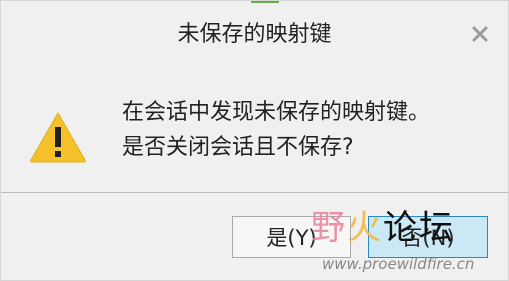 The height and width of the screenshot is (281, 509). I want to click on dialog-title: 未保存的映射键, so click(254, 34).